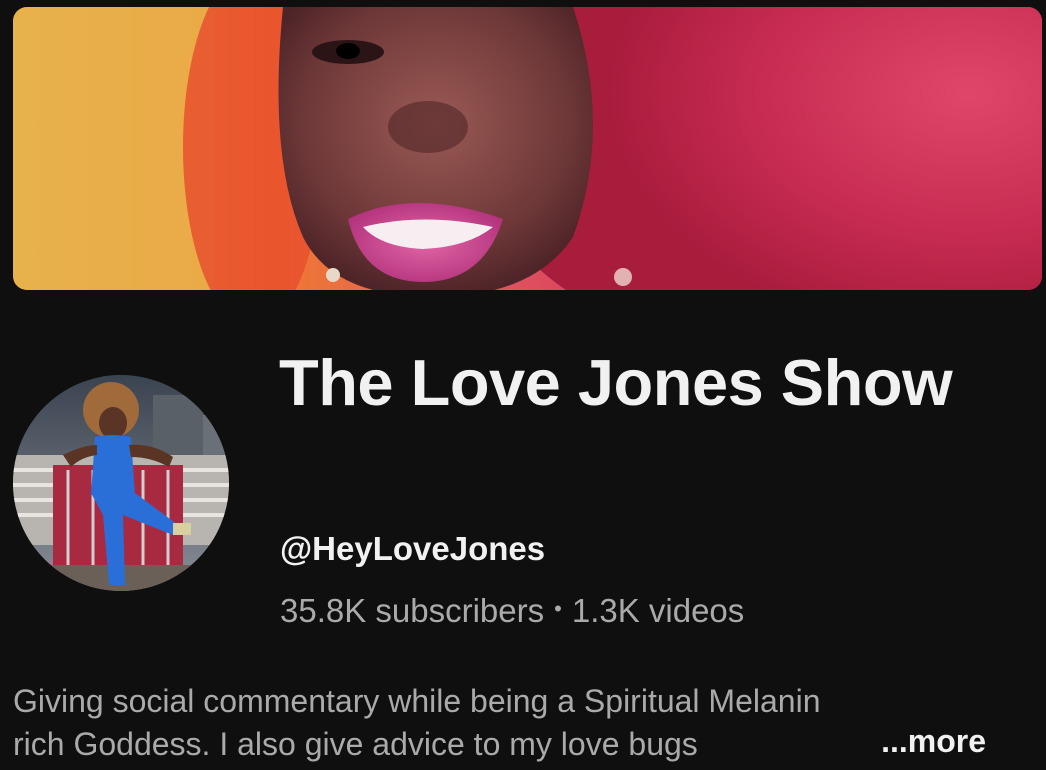  I want to click on more-fade: ...more, so click(929, 745).